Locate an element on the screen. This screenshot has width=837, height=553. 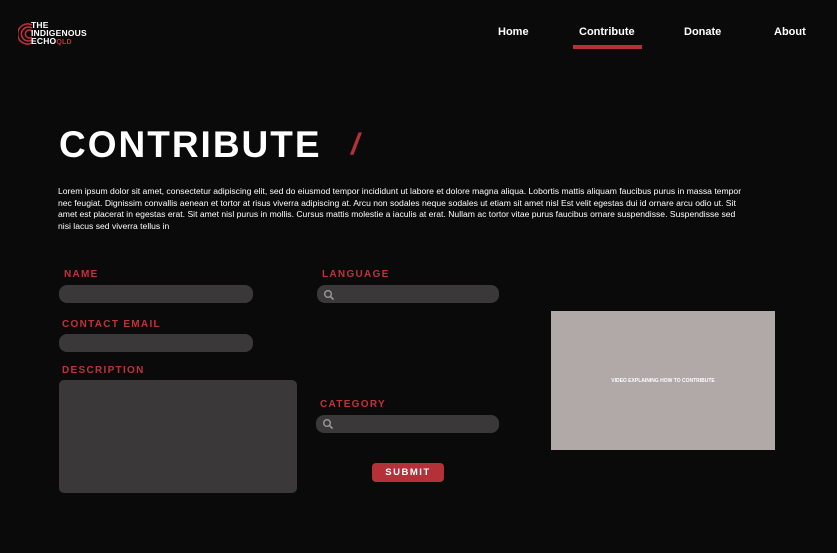
description-field is located at coordinates (178, 436).